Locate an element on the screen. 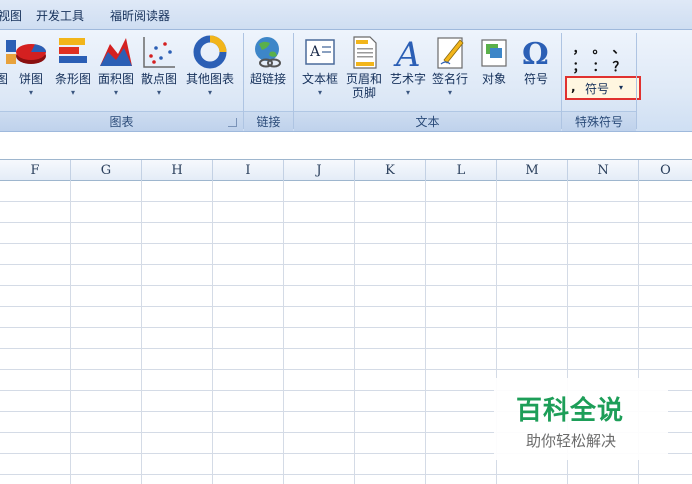 This screenshot has height=484, width=692. header-footer-icon is located at coordinates (365, 52).